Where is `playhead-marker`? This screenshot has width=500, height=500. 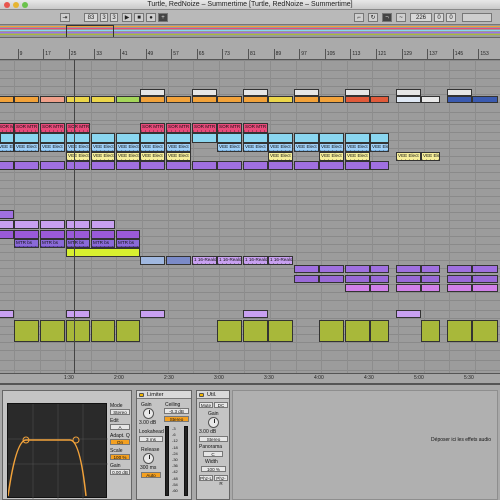 playhead-marker is located at coordinates (74, 221).